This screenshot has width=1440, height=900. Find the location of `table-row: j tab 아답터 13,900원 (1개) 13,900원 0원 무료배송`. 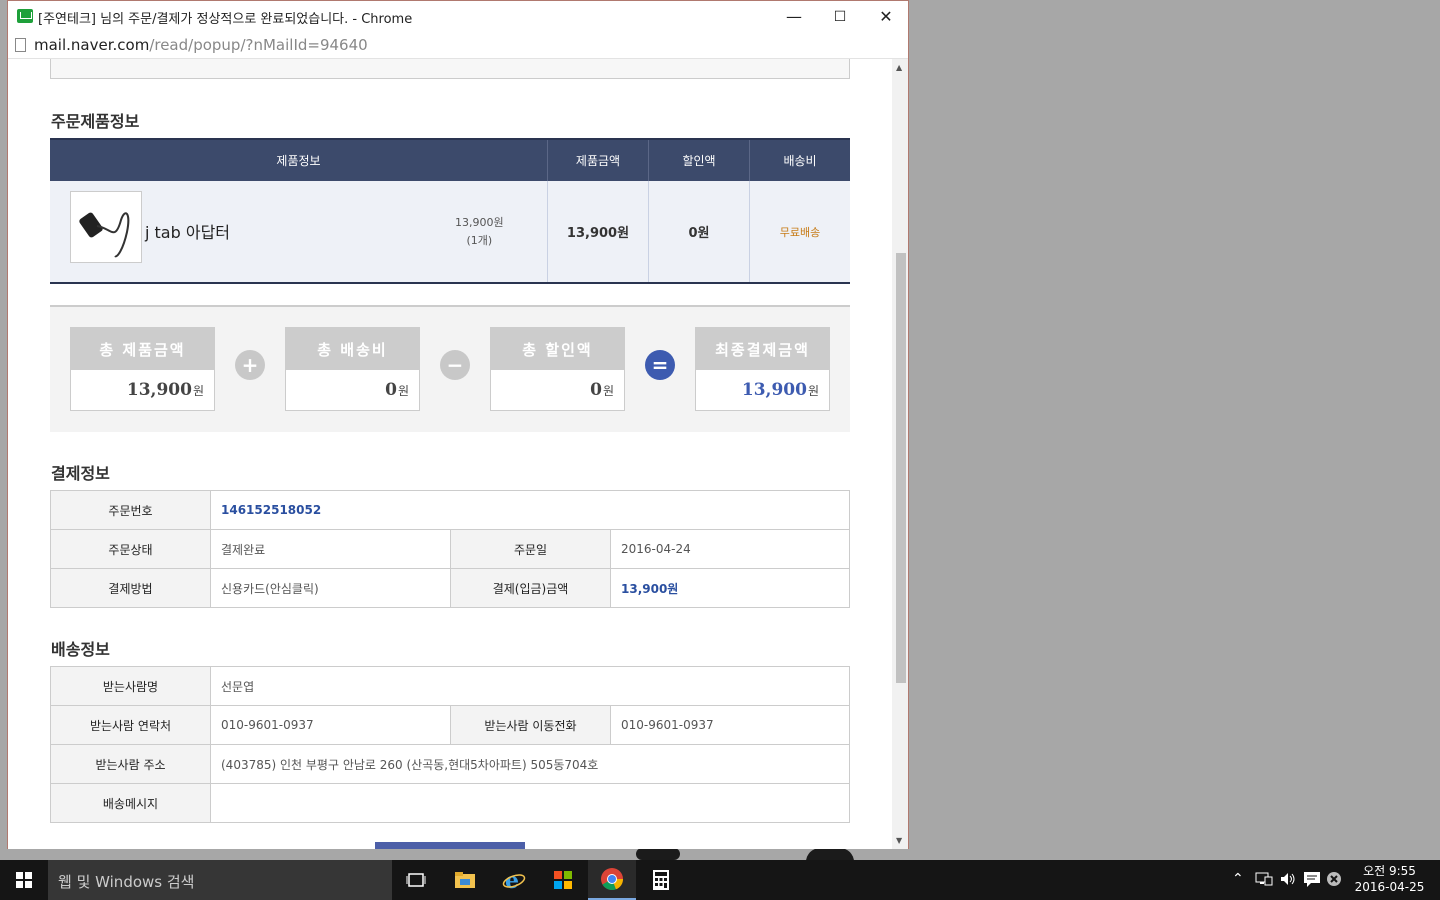

table-row: j tab 아답터 13,900원 (1개) 13,900원 0원 무료배송 is located at coordinates (450, 232).